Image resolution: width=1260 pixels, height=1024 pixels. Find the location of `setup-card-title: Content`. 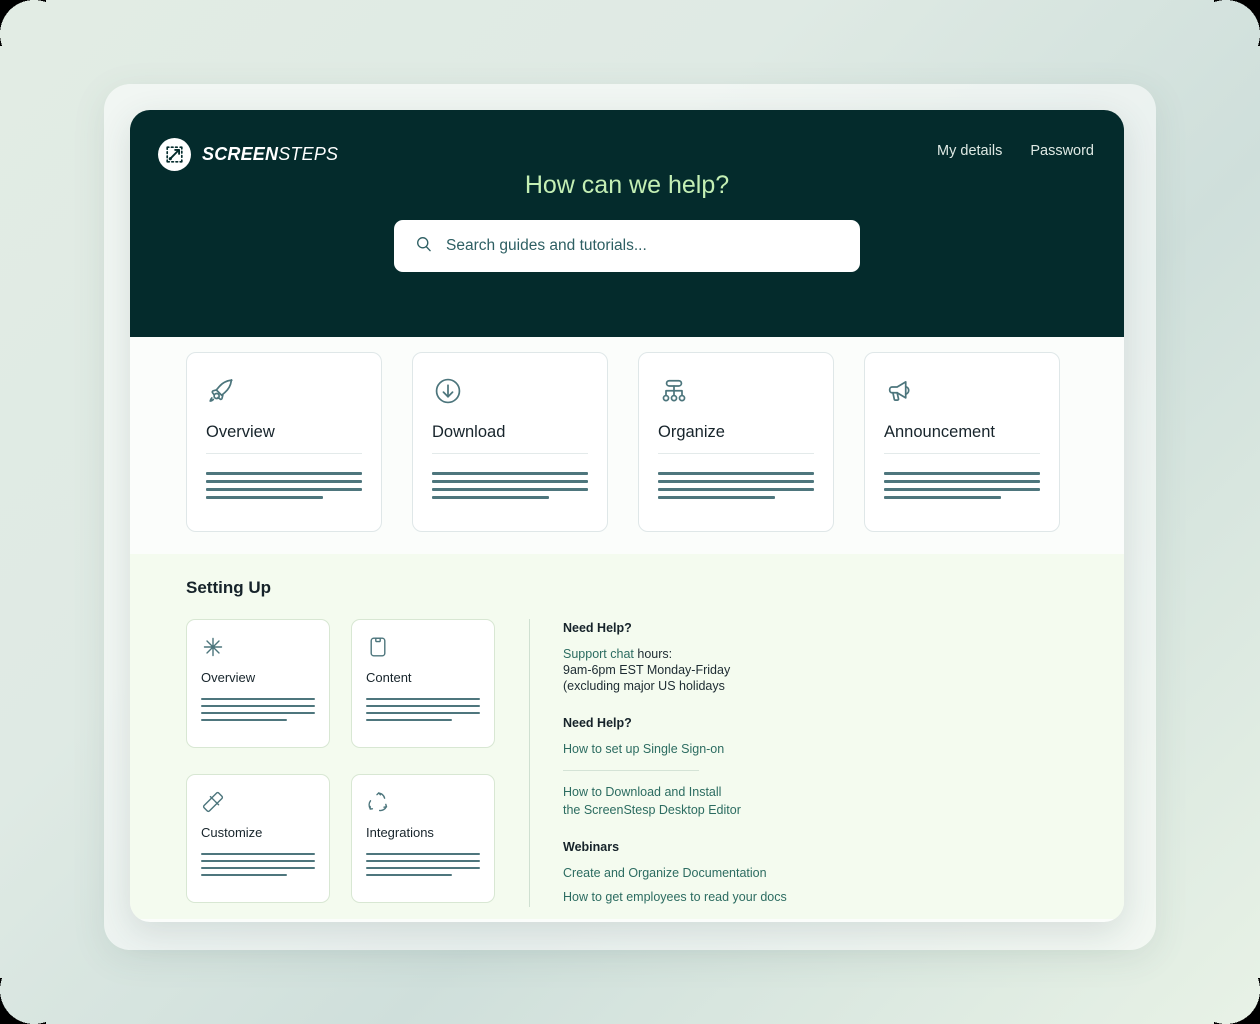

setup-card-title: Content is located at coordinates (389, 677).